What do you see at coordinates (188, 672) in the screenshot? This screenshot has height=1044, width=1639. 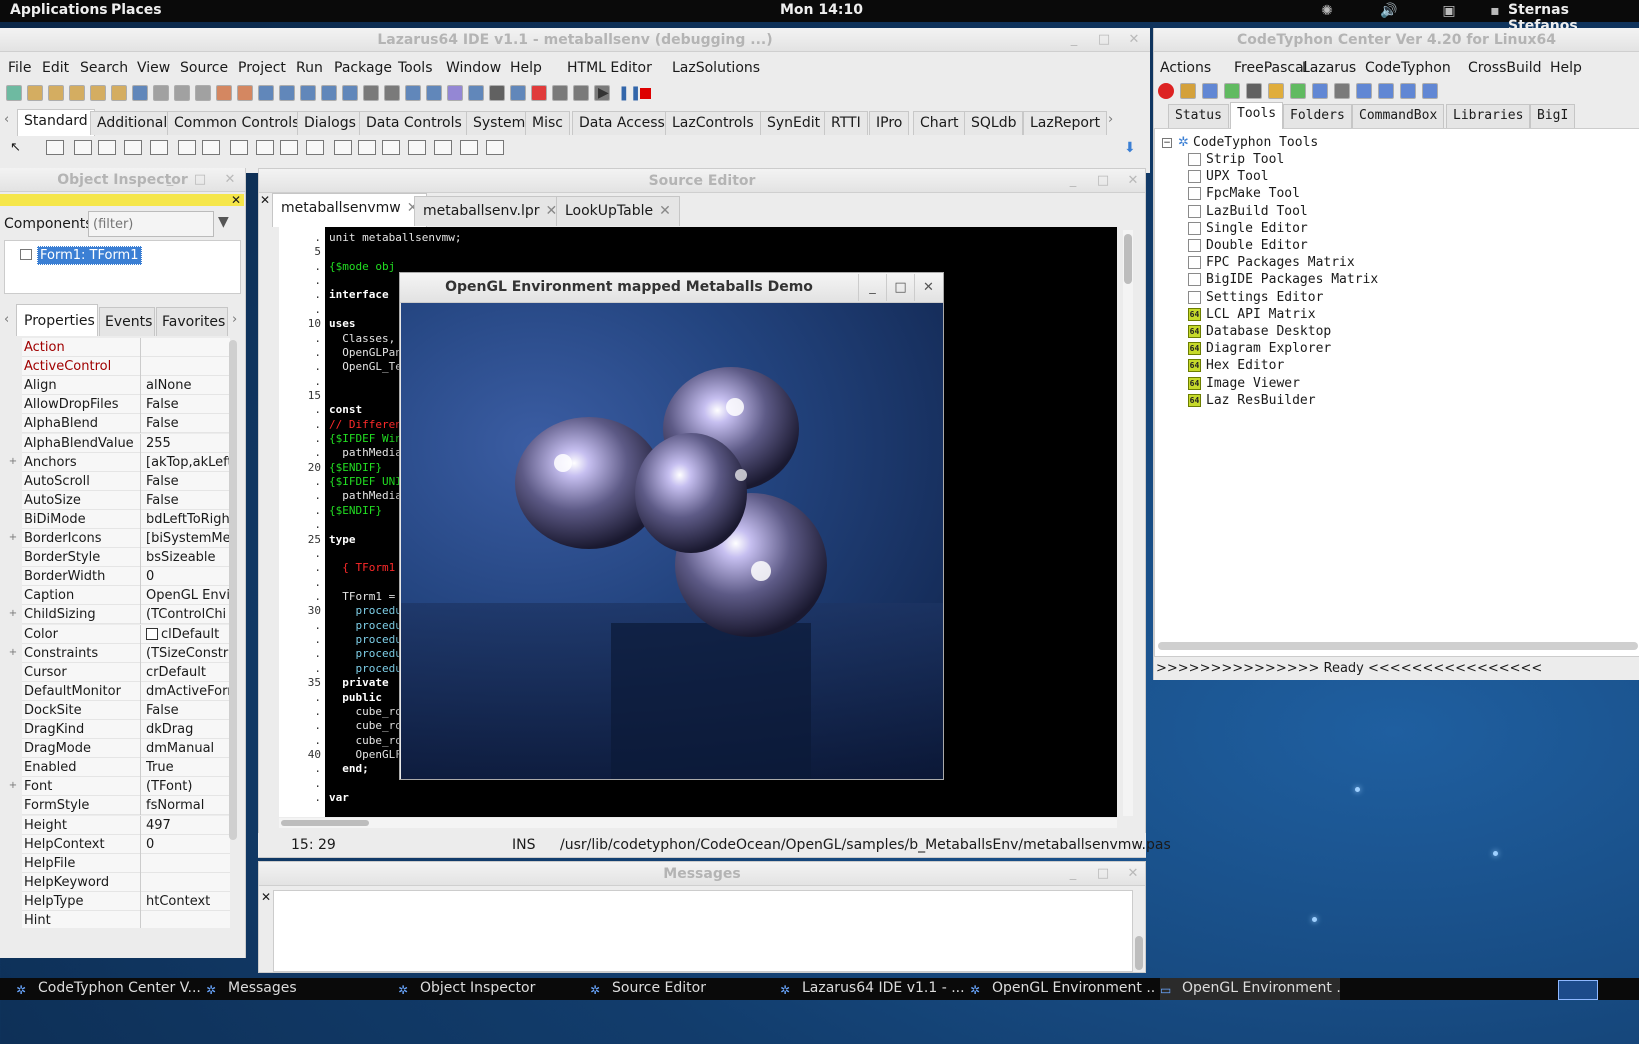 I see `property-value: crDefault` at bounding box center [188, 672].